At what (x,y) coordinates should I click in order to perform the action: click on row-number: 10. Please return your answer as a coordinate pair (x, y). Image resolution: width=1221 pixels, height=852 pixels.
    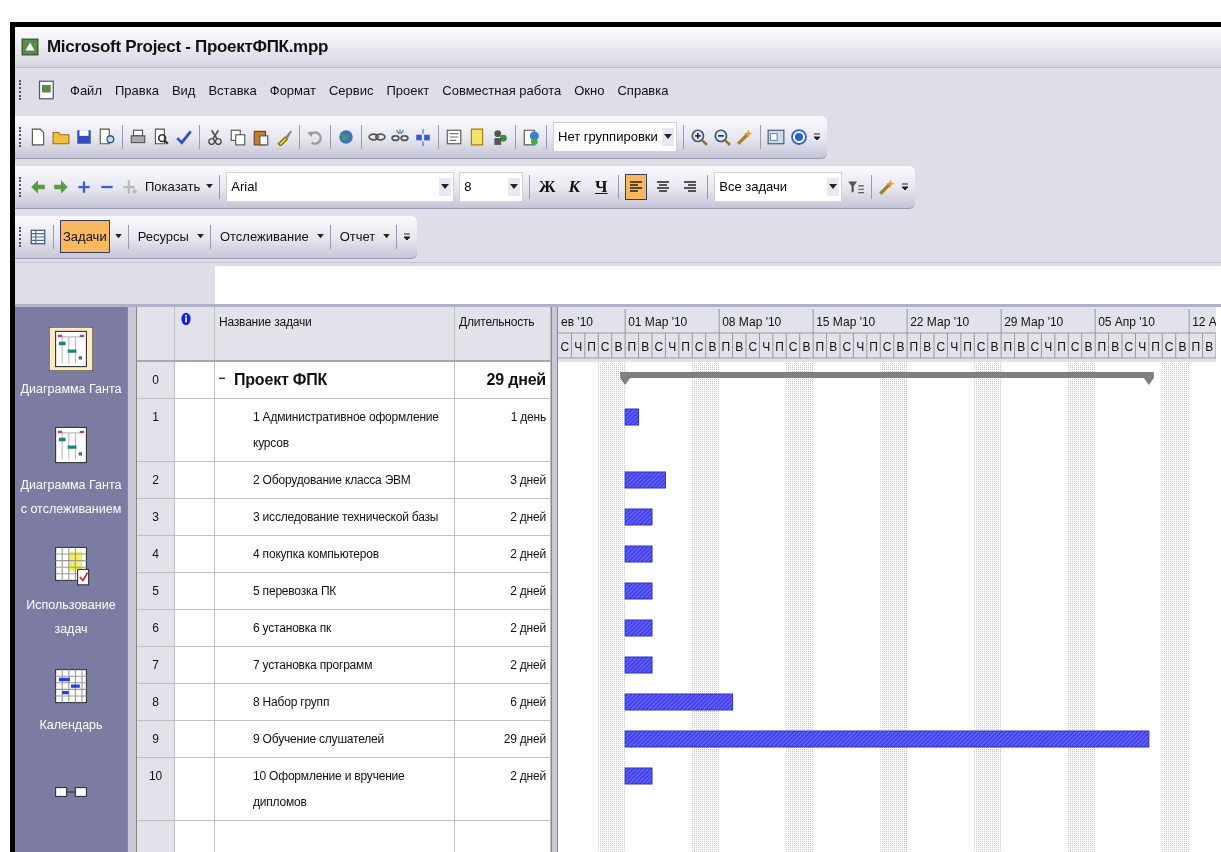
    Looking at the image, I should click on (156, 789).